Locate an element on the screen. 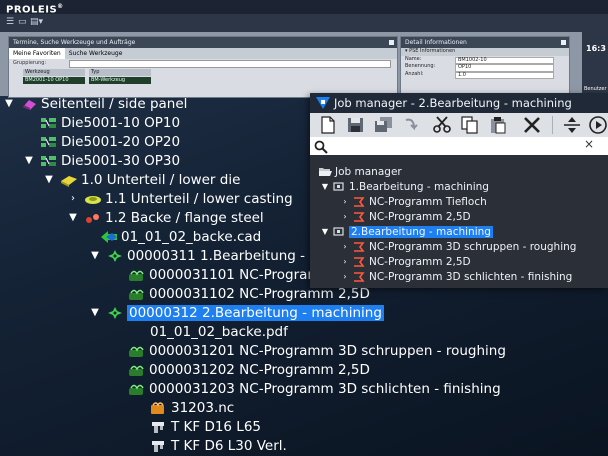  jm-nc-25d-2: › NC-Programm 2,5D is located at coordinates (405, 261).